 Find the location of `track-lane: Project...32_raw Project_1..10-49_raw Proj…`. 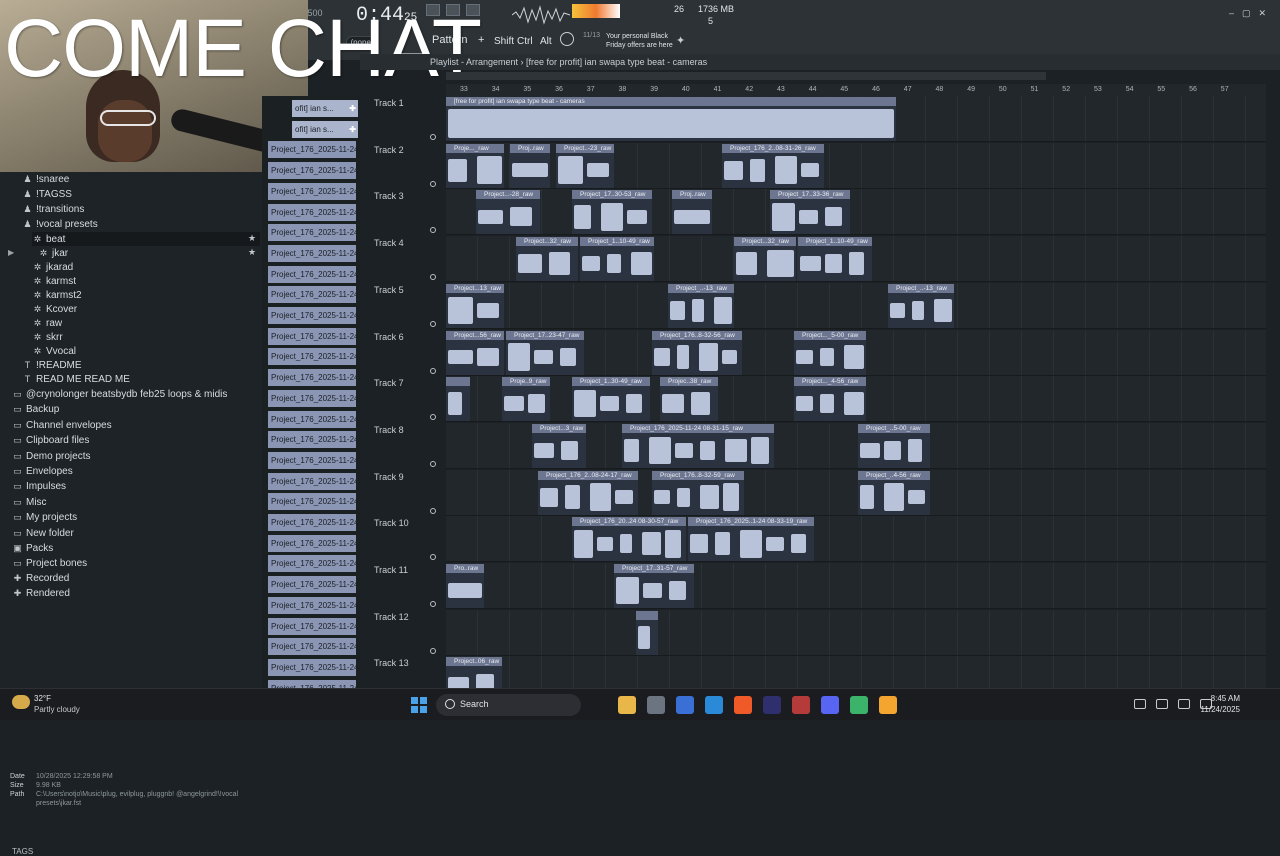

track-lane: Project...32_raw Project_1..10-49_raw Proj… is located at coordinates (856, 259).